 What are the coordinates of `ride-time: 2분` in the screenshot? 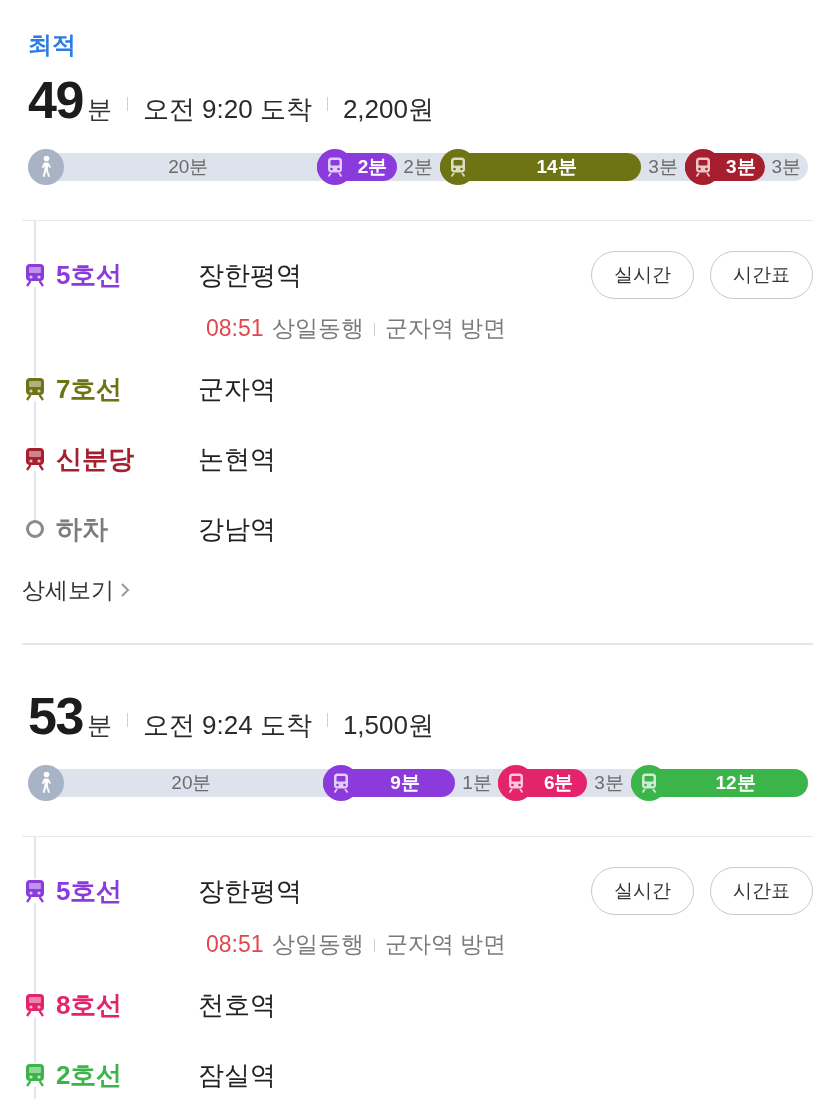 It's located at (372, 167).